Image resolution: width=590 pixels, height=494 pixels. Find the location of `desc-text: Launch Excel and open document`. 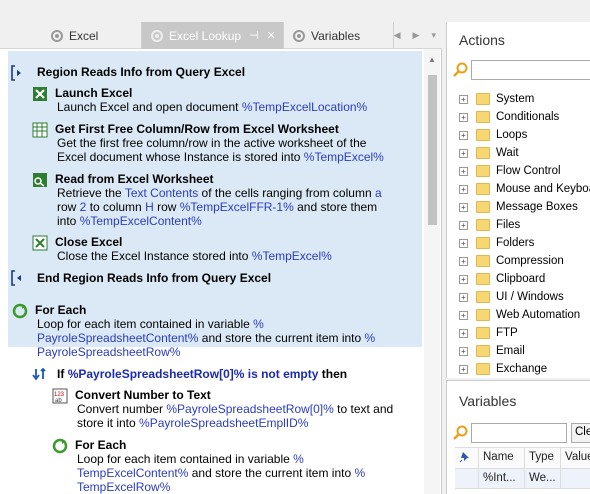

desc-text: Launch Excel and open document is located at coordinates (149, 107).